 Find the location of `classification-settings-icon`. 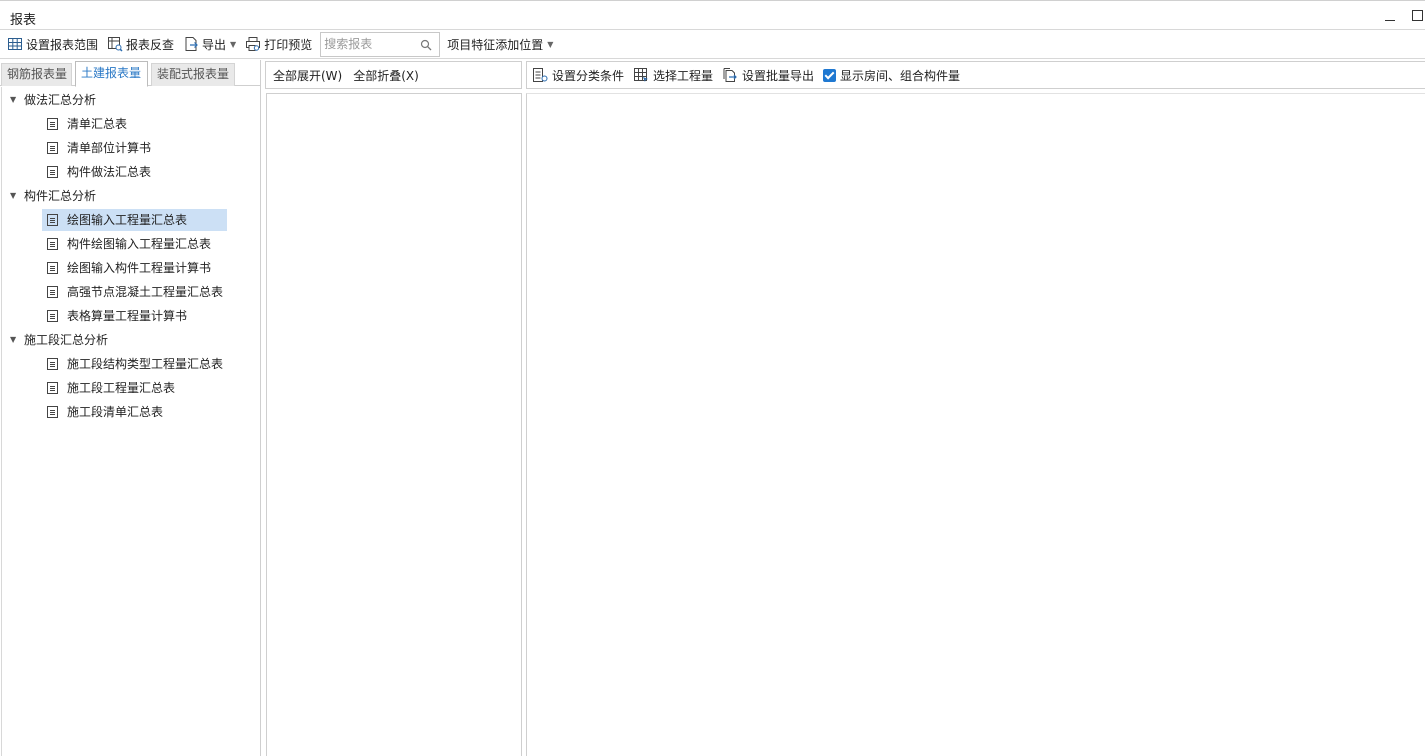

classification-settings-icon is located at coordinates (540, 75).